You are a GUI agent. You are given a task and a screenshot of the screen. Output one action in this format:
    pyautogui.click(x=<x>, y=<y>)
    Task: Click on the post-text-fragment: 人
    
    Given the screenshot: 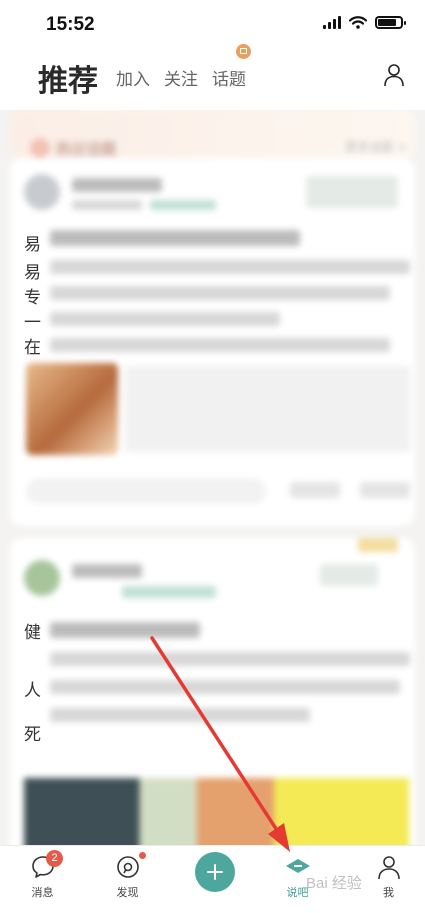 What is the action you would take?
    pyautogui.click(x=32, y=691)
    